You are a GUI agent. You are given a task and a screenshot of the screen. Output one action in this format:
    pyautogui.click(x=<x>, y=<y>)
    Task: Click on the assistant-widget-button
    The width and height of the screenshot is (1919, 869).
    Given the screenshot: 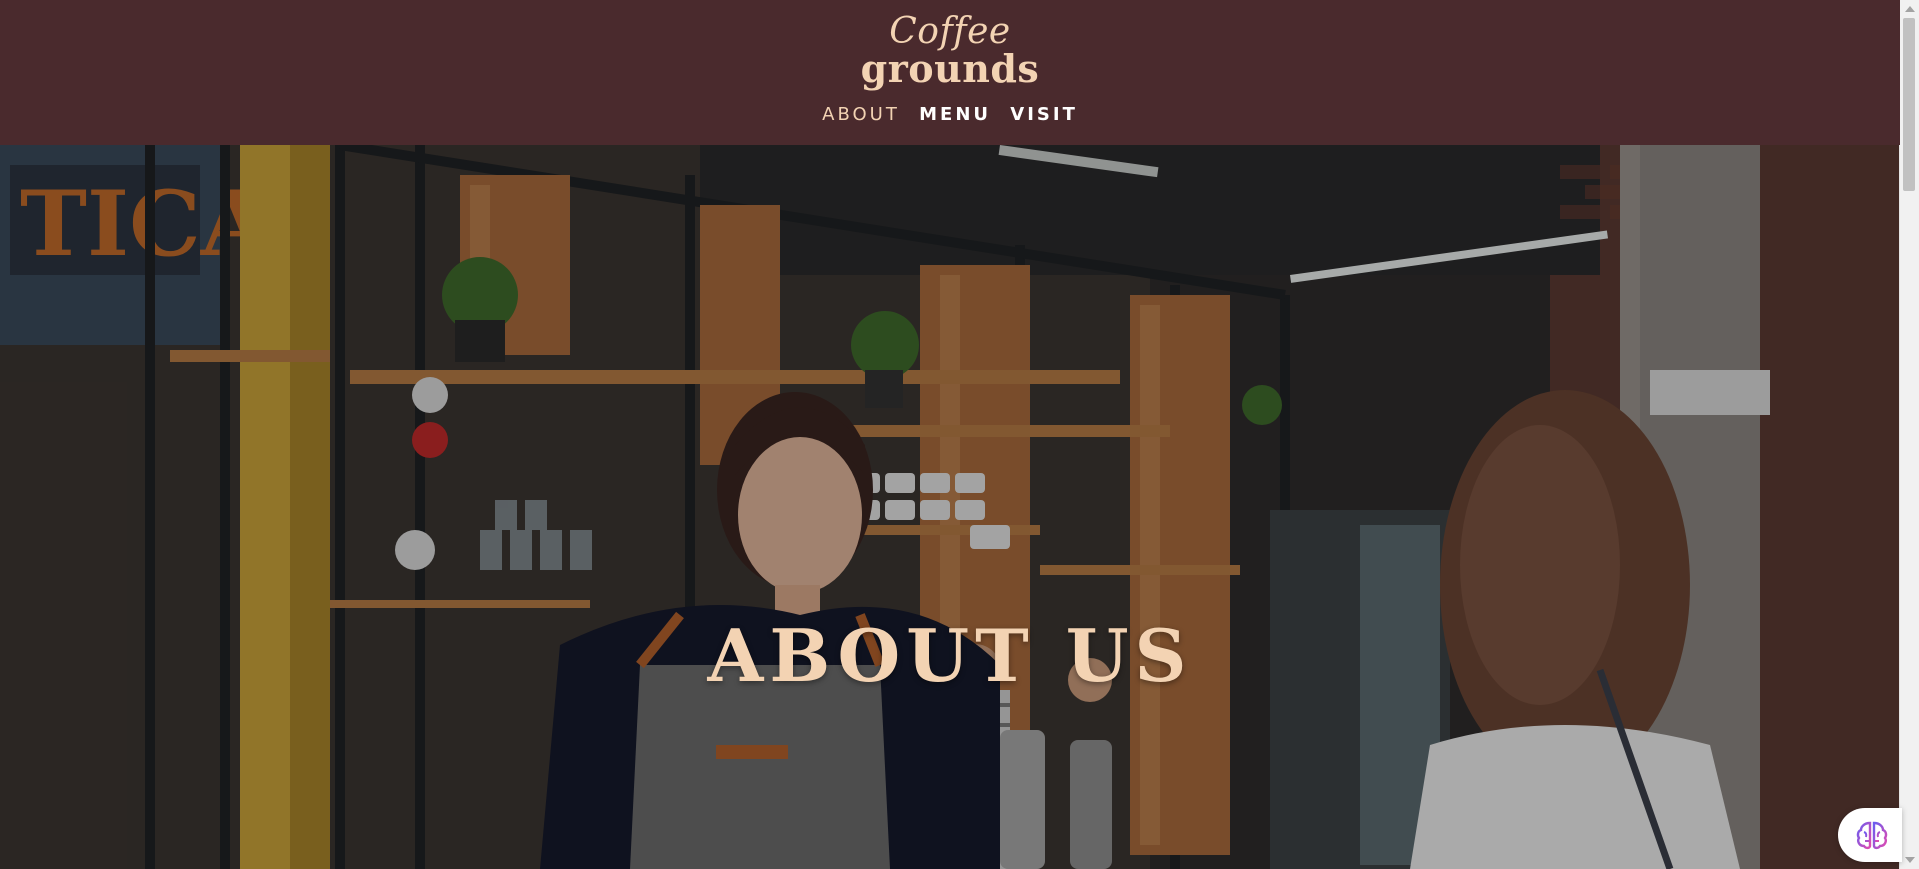 What is the action you would take?
    pyautogui.click(x=1870, y=835)
    